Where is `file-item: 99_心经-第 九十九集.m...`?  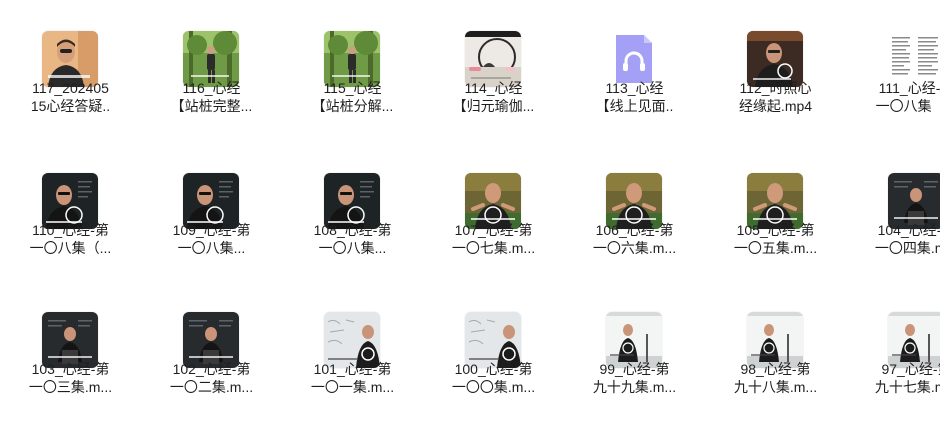 file-item: 99_心经-第 九十九集.m... is located at coordinates (634, 351).